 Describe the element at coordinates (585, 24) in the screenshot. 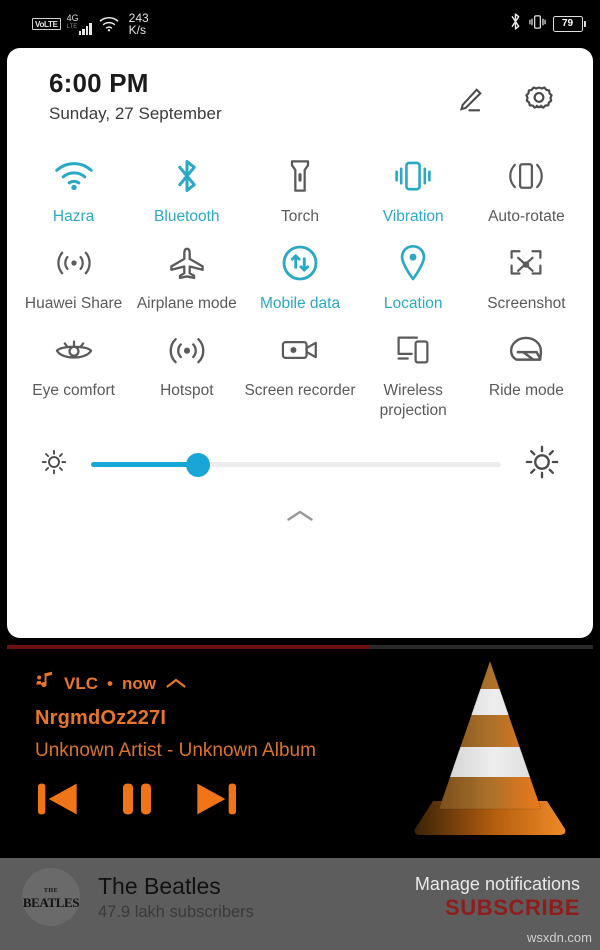

I see `battery-tip` at that location.